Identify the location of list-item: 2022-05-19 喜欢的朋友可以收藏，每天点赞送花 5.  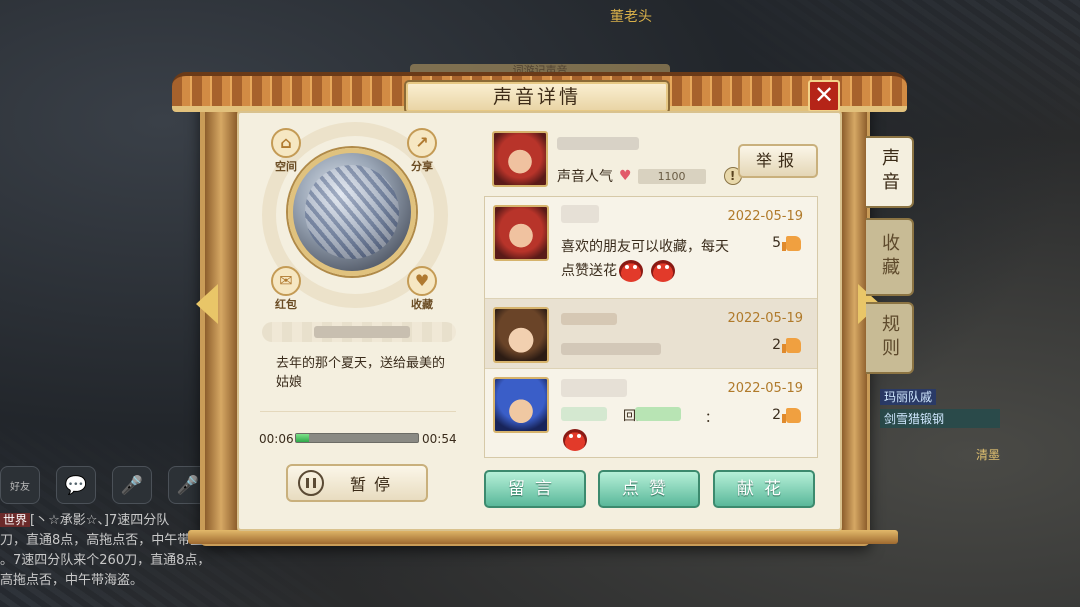
(651, 248).